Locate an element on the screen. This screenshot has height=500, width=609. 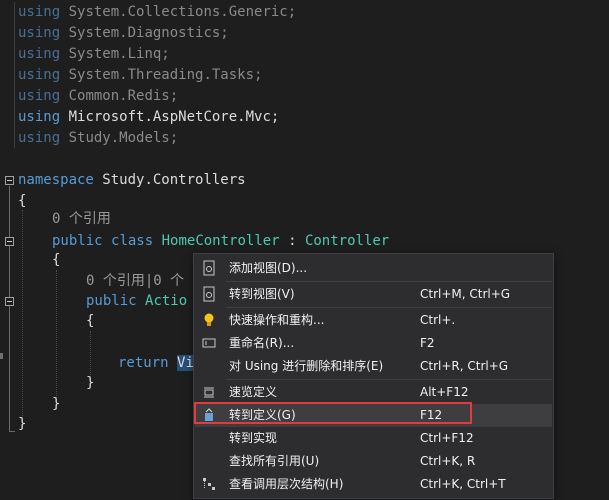
code-line-using-1: using System.Collections.Generic; is located at coordinates (157, 12).